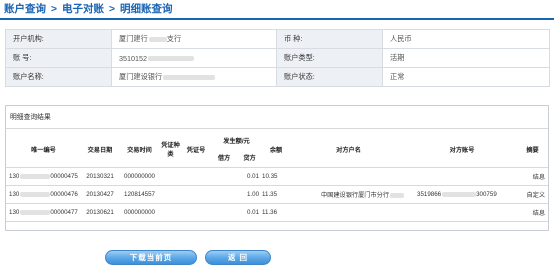 Image resolution: width=554 pixels, height=271 pixels. I want to click on account-info-row: 账 号: 3510152 账户类型: 活期, so click(277, 58).